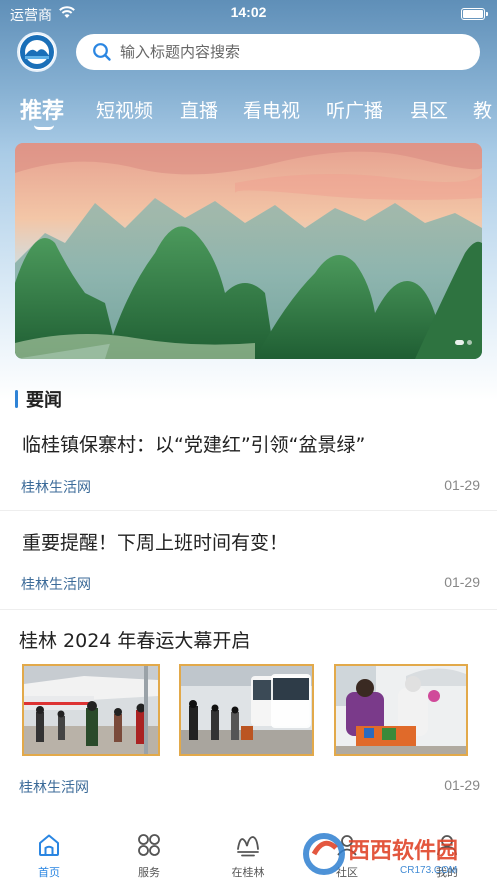  What do you see at coordinates (271, 109) in the screenshot?
I see `tab-tv: 看电视` at bounding box center [271, 109].